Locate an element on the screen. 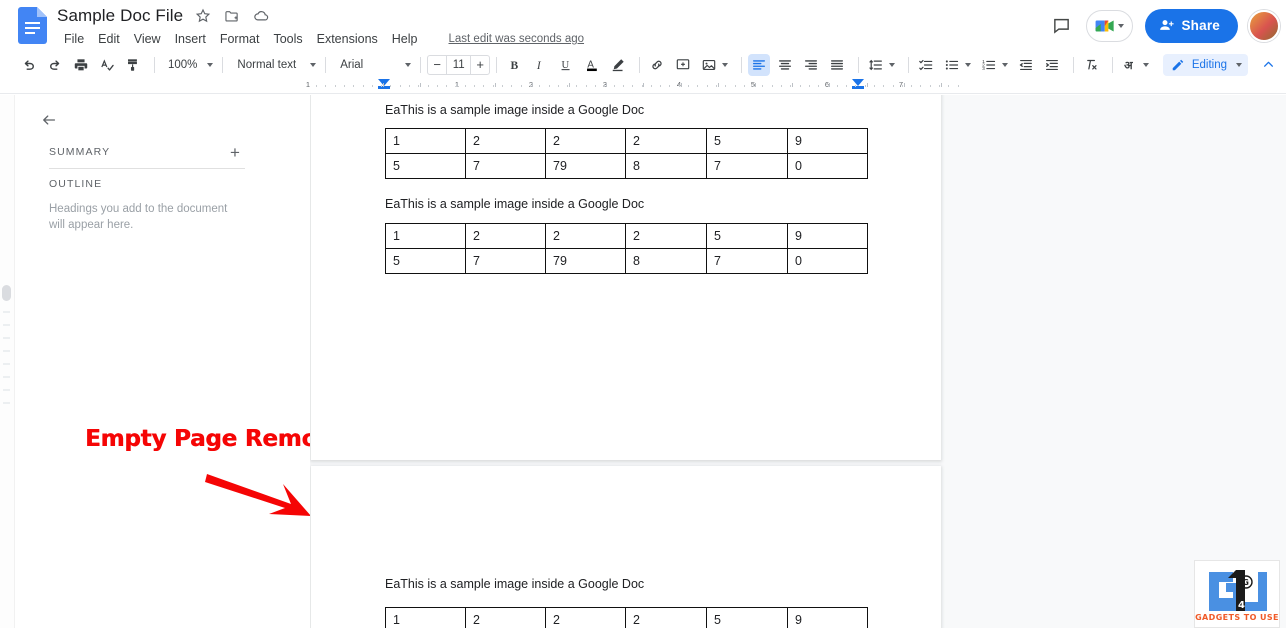  increase-font-size-button: + is located at coordinates (480, 65).